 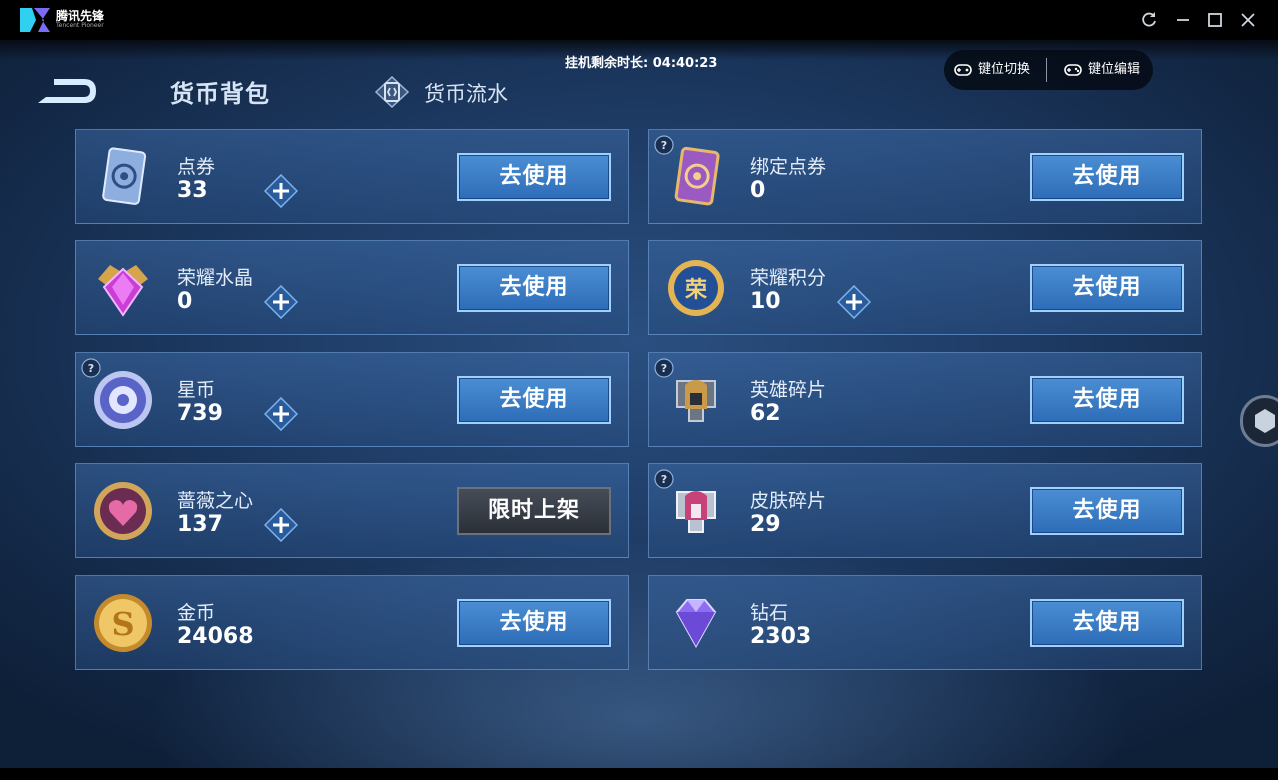 I want to click on currency-card: ? 星币 739 去使用, so click(x=352, y=399).